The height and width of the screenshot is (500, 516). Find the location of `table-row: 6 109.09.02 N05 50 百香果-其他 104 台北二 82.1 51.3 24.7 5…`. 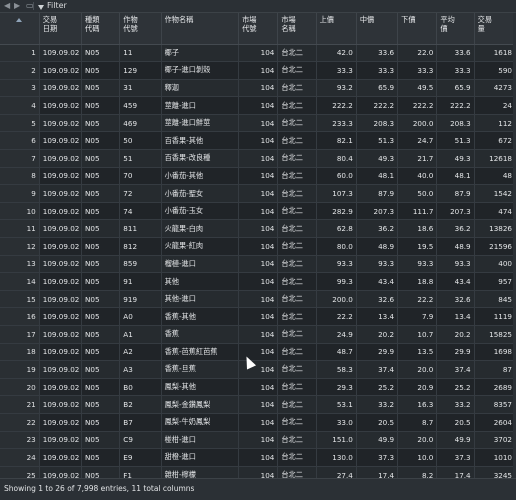

table-row: 6 109.09.02 N05 50 百香果-其他 104 台北二 82.1 51.3 24.7 5… is located at coordinates (258, 141).